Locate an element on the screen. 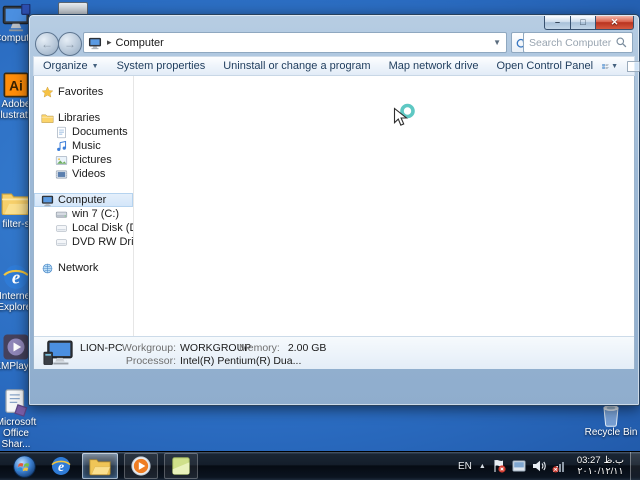  taskbar-internet-explorer-button: e is located at coordinates (61, 466).